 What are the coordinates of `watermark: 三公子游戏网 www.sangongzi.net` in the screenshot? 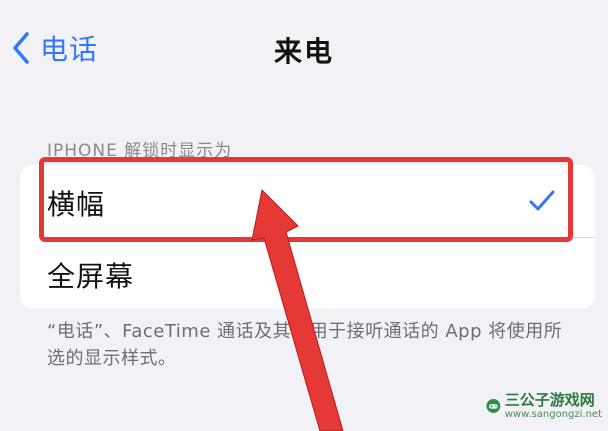 It's located at (544, 406).